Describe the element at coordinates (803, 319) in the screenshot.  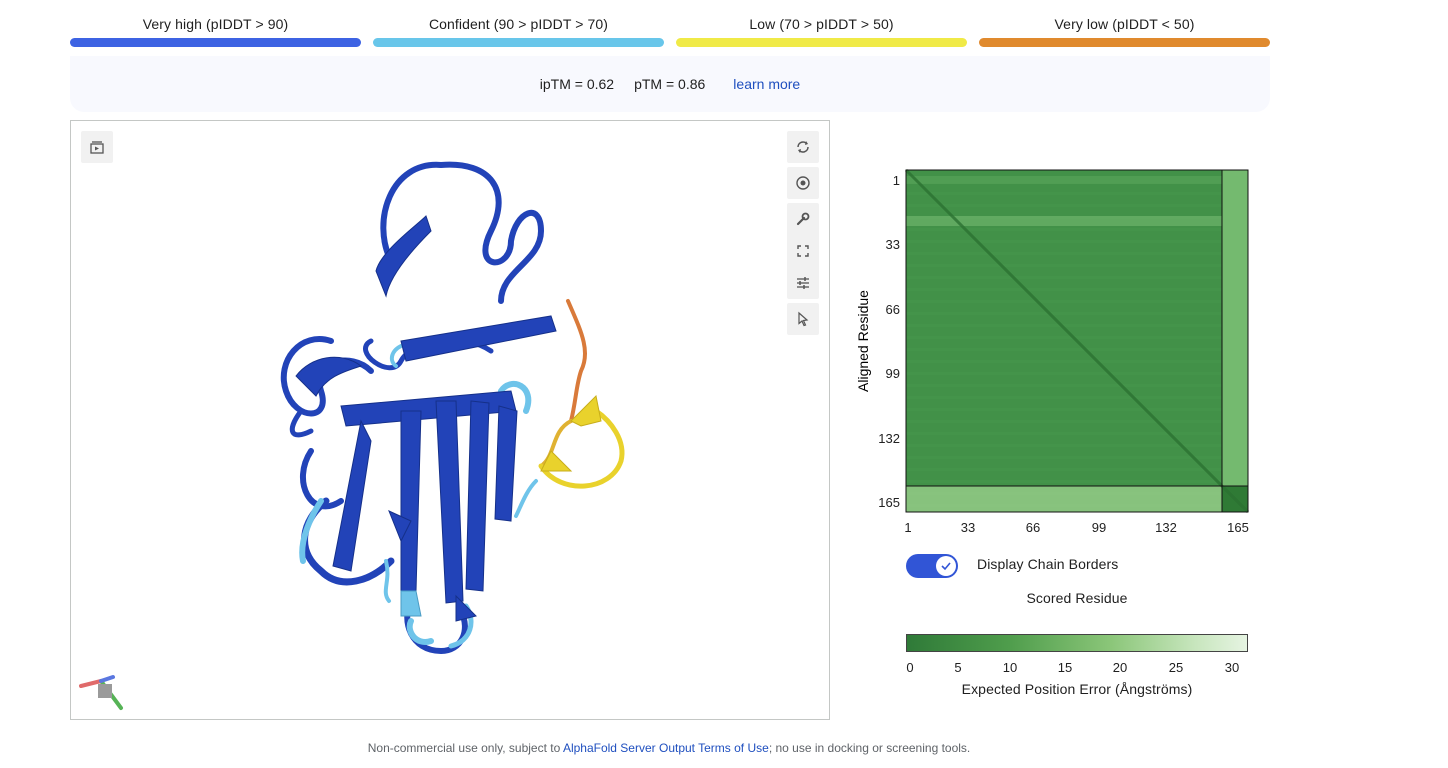
I see `cursor-icon` at that location.